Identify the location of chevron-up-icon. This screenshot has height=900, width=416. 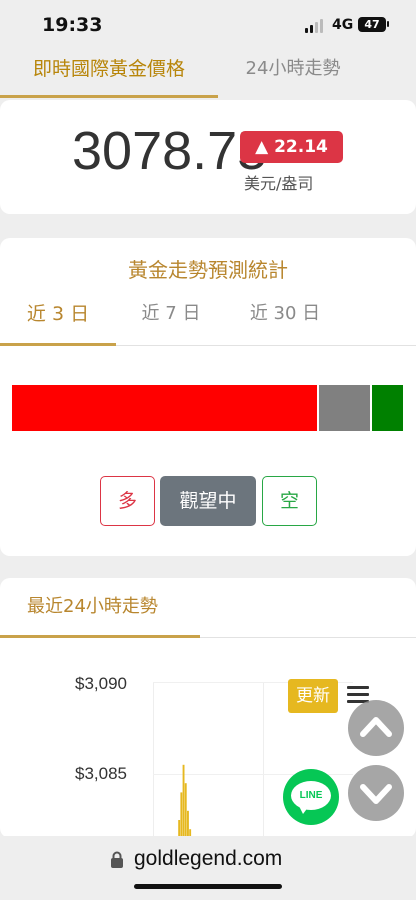
(376, 727).